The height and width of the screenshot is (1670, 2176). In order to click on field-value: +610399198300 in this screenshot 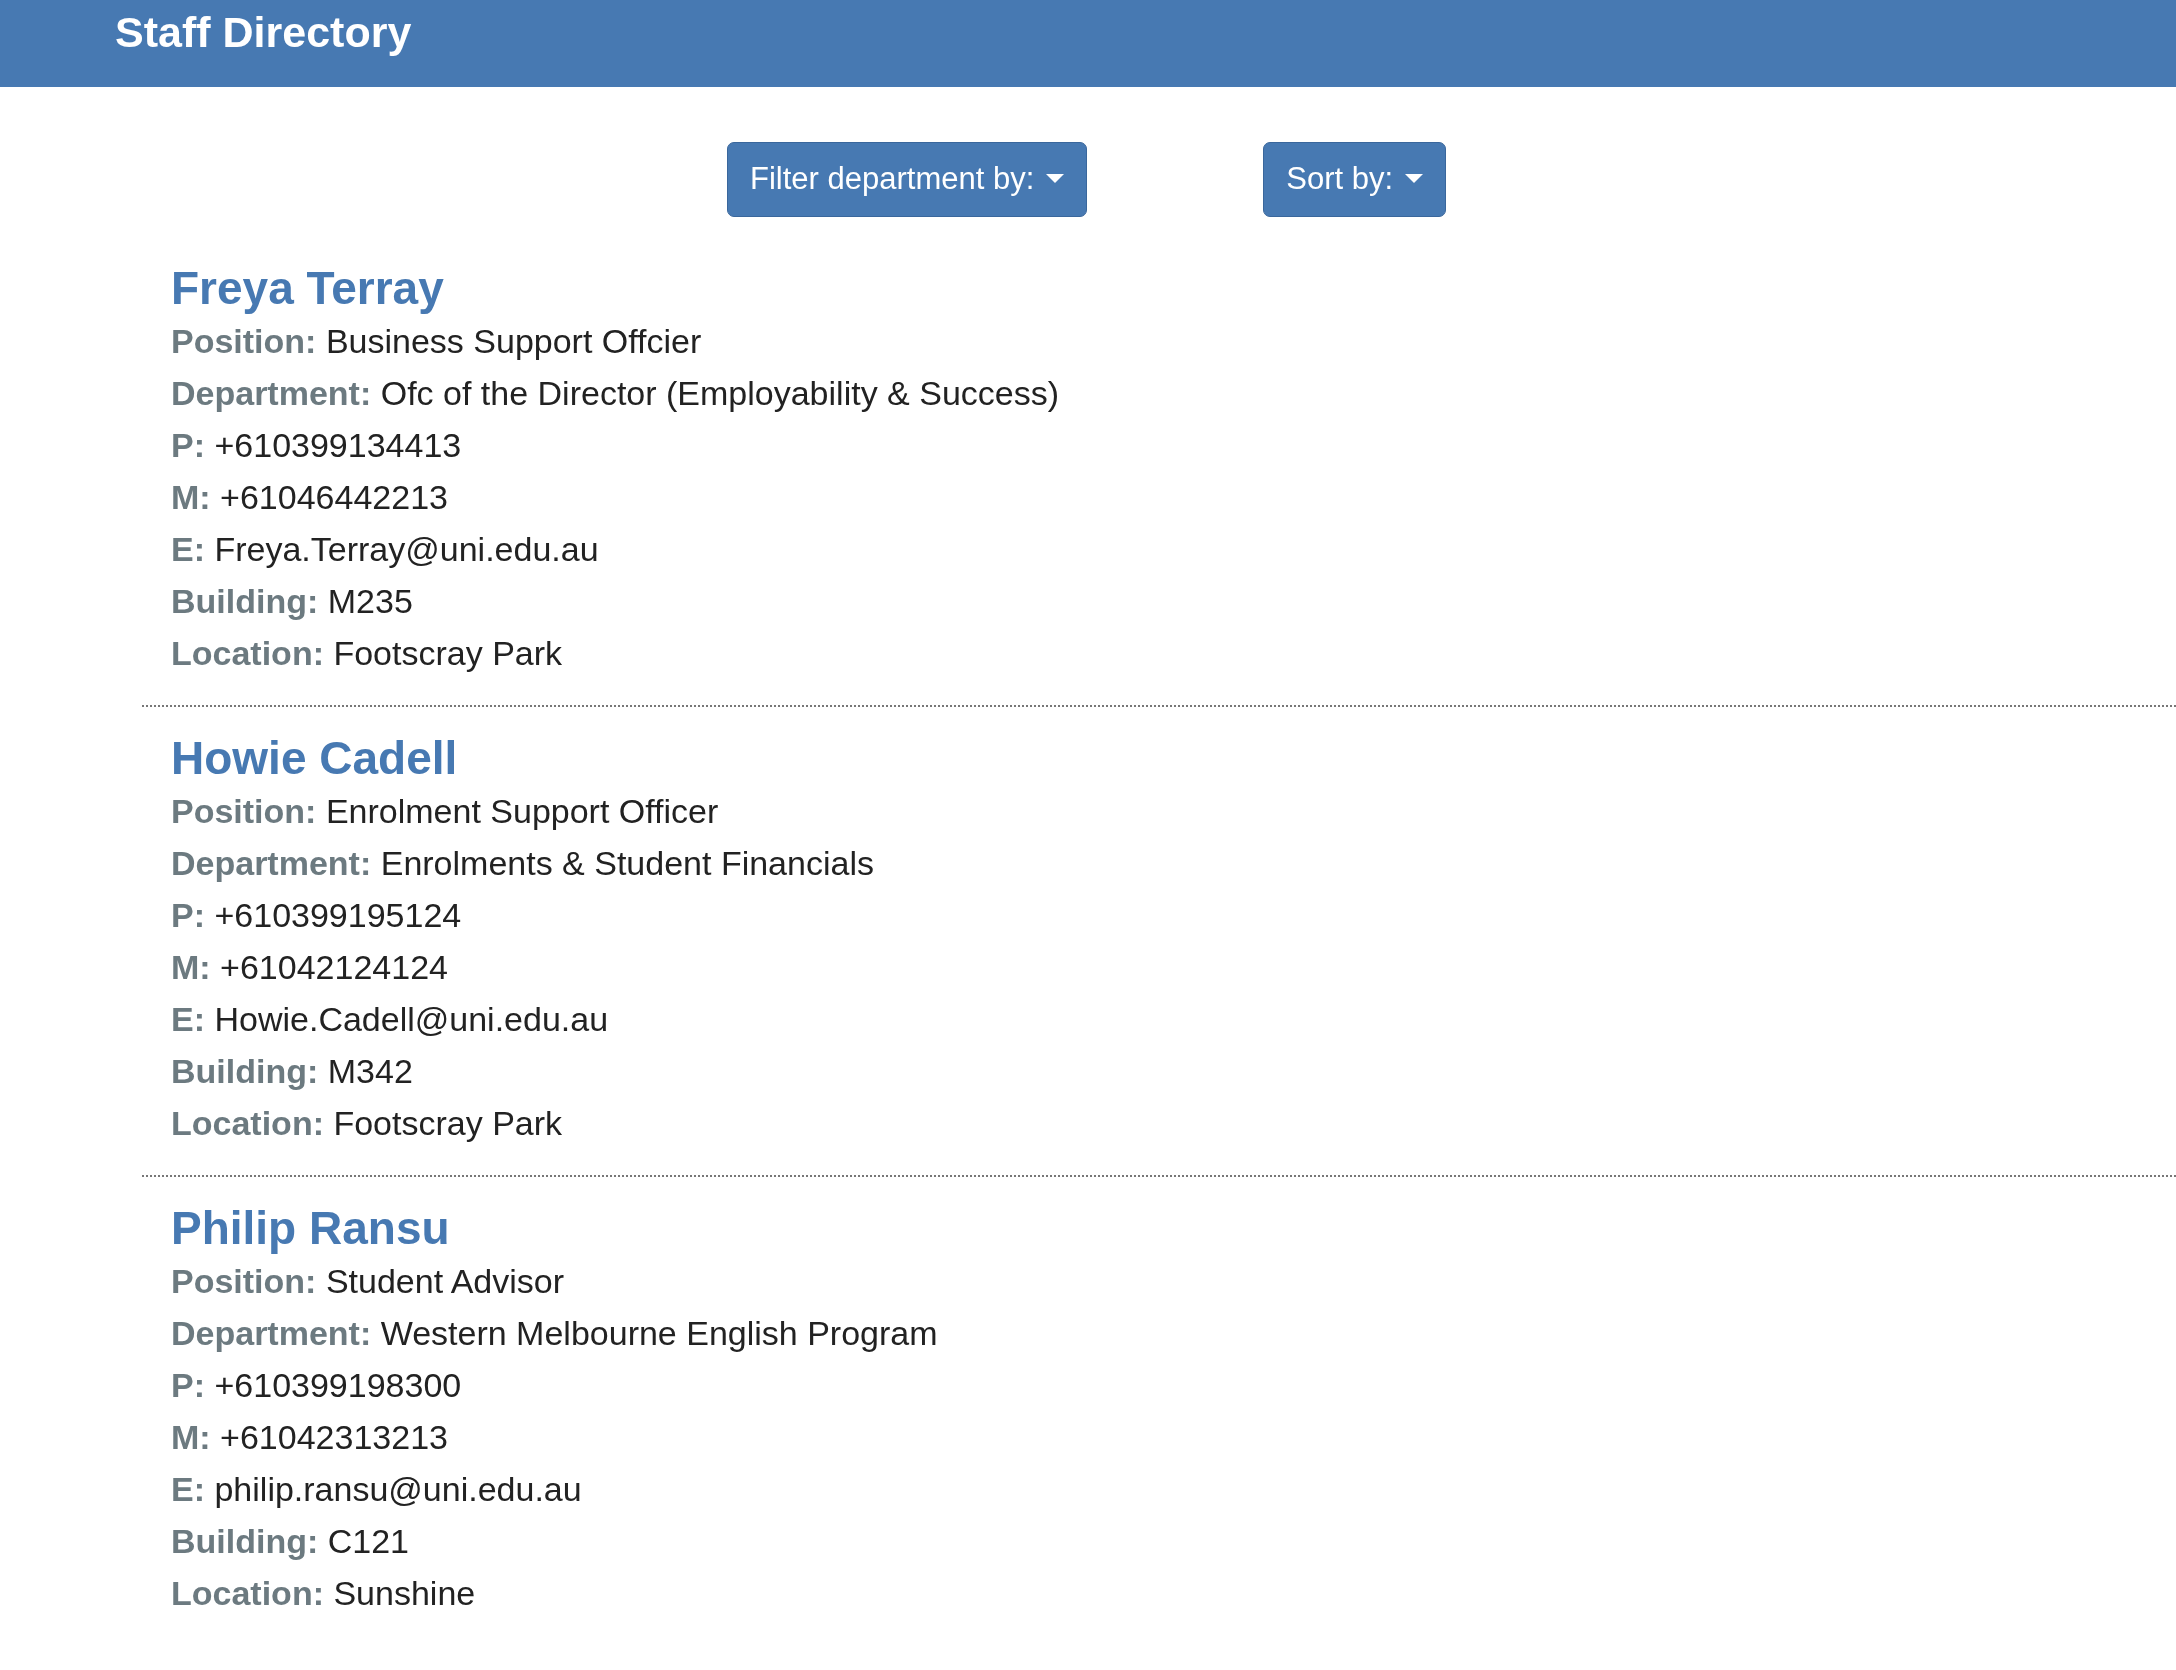, I will do `click(338, 1385)`.